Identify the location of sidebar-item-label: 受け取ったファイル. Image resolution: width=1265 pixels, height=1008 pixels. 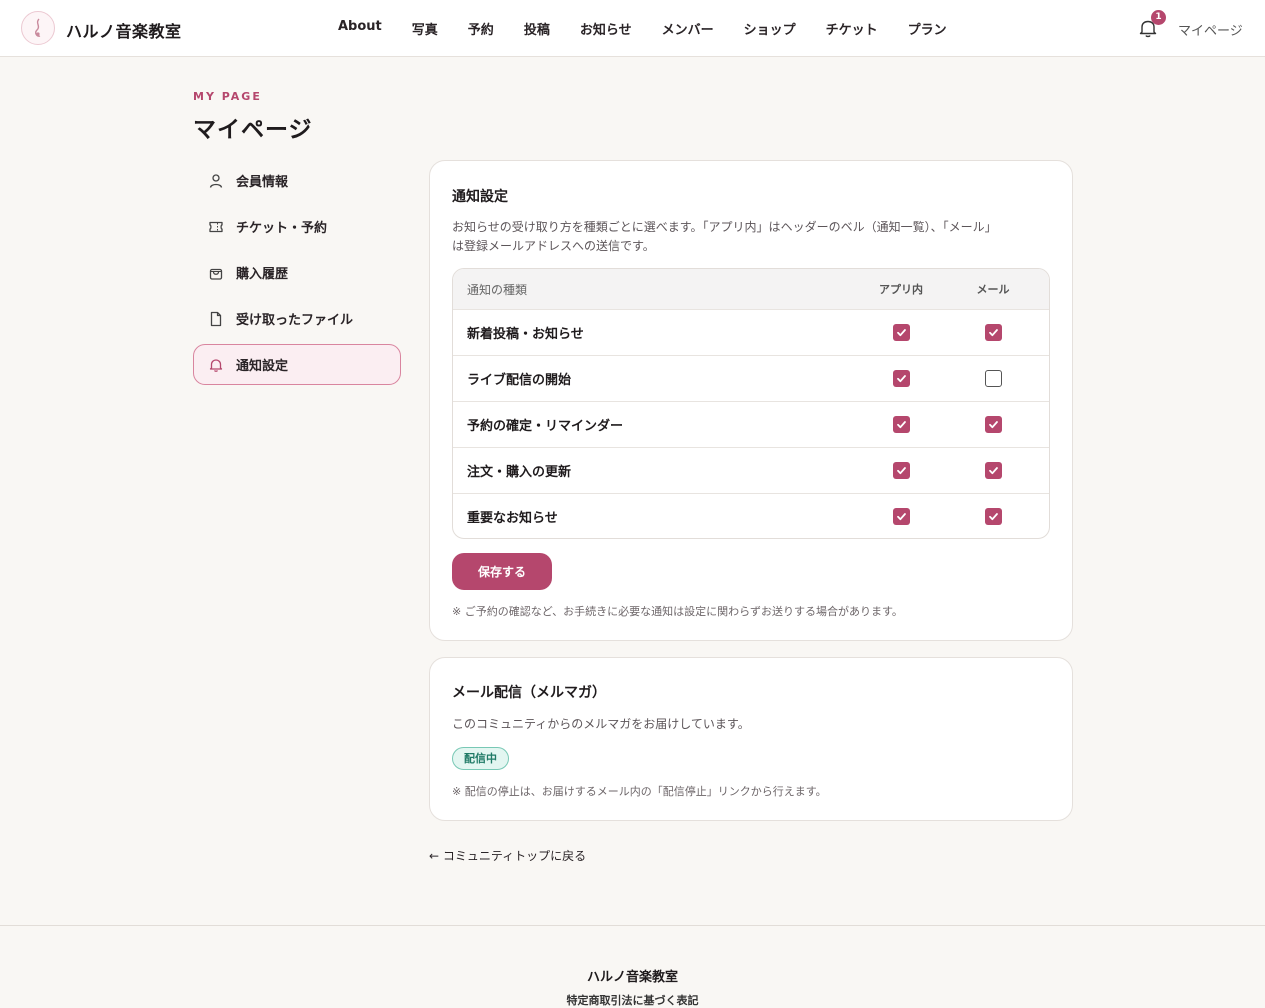
(295, 320).